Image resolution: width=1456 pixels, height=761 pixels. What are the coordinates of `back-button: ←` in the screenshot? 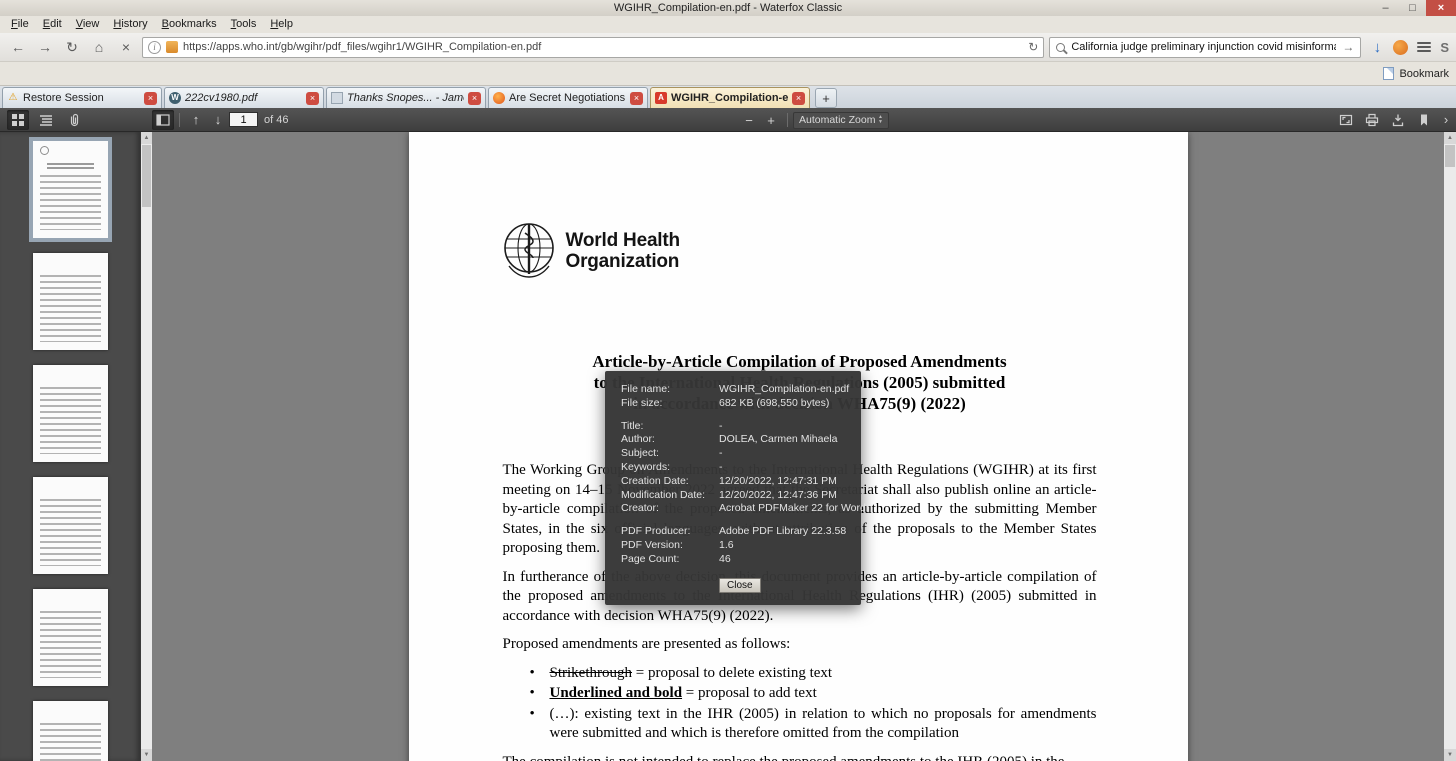 It's located at (18, 47).